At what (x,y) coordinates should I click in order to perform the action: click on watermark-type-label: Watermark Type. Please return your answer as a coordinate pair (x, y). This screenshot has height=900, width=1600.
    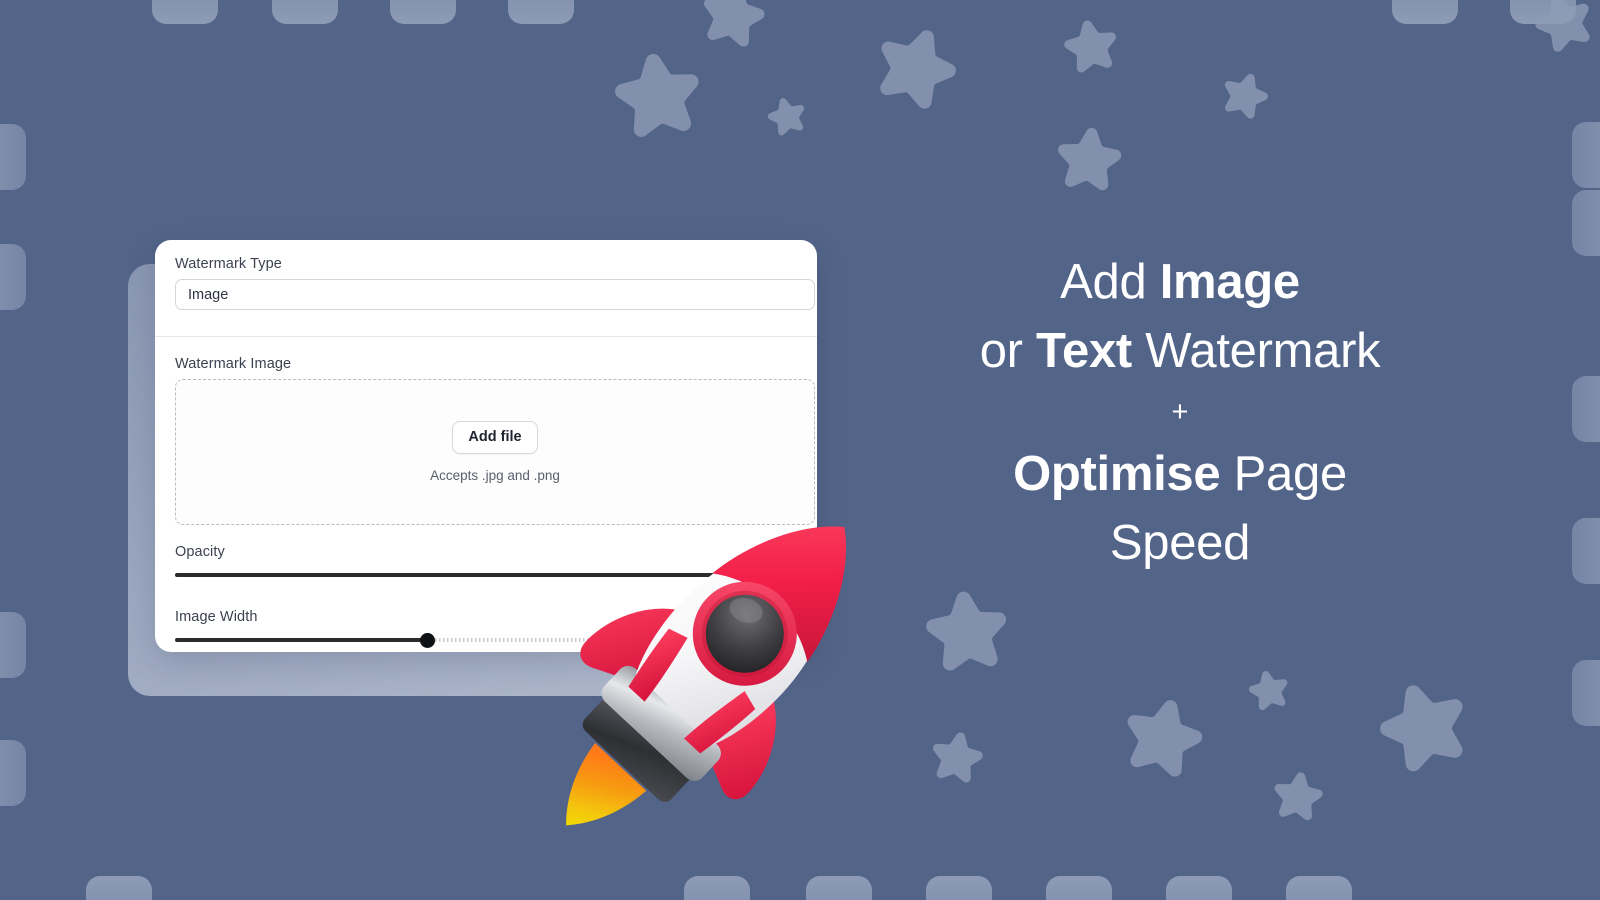
    Looking at the image, I should click on (228, 264).